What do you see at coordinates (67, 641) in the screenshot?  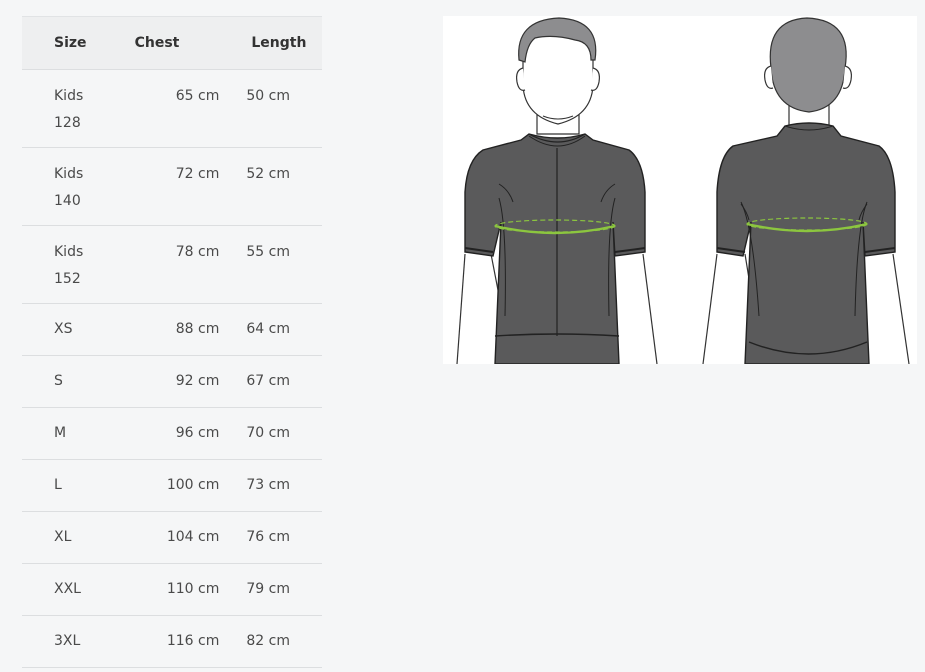 I see `cell-size: 3XL` at bounding box center [67, 641].